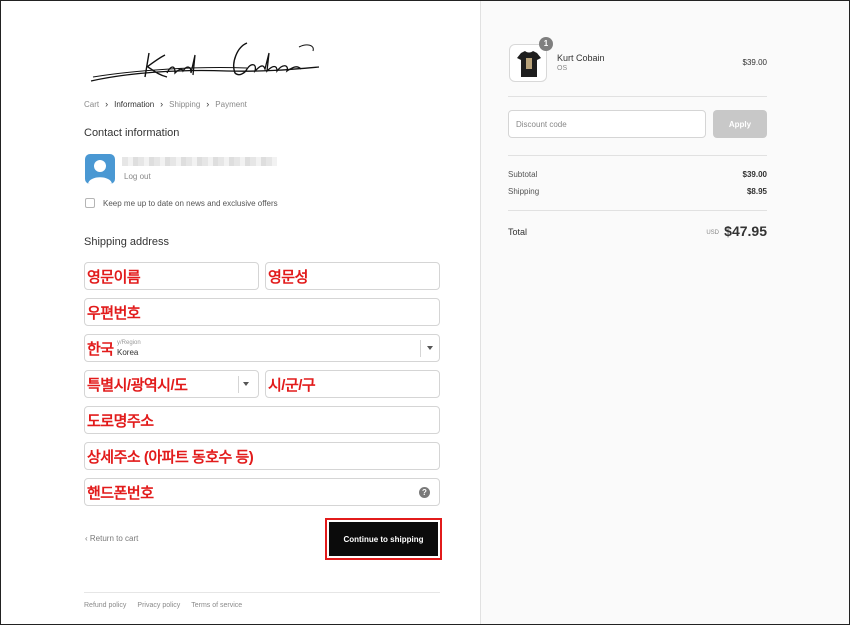 This screenshot has height=625, width=850. Describe the element at coordinates (562, 68) in the screenshot. I see `product-variant: OS` at that location.